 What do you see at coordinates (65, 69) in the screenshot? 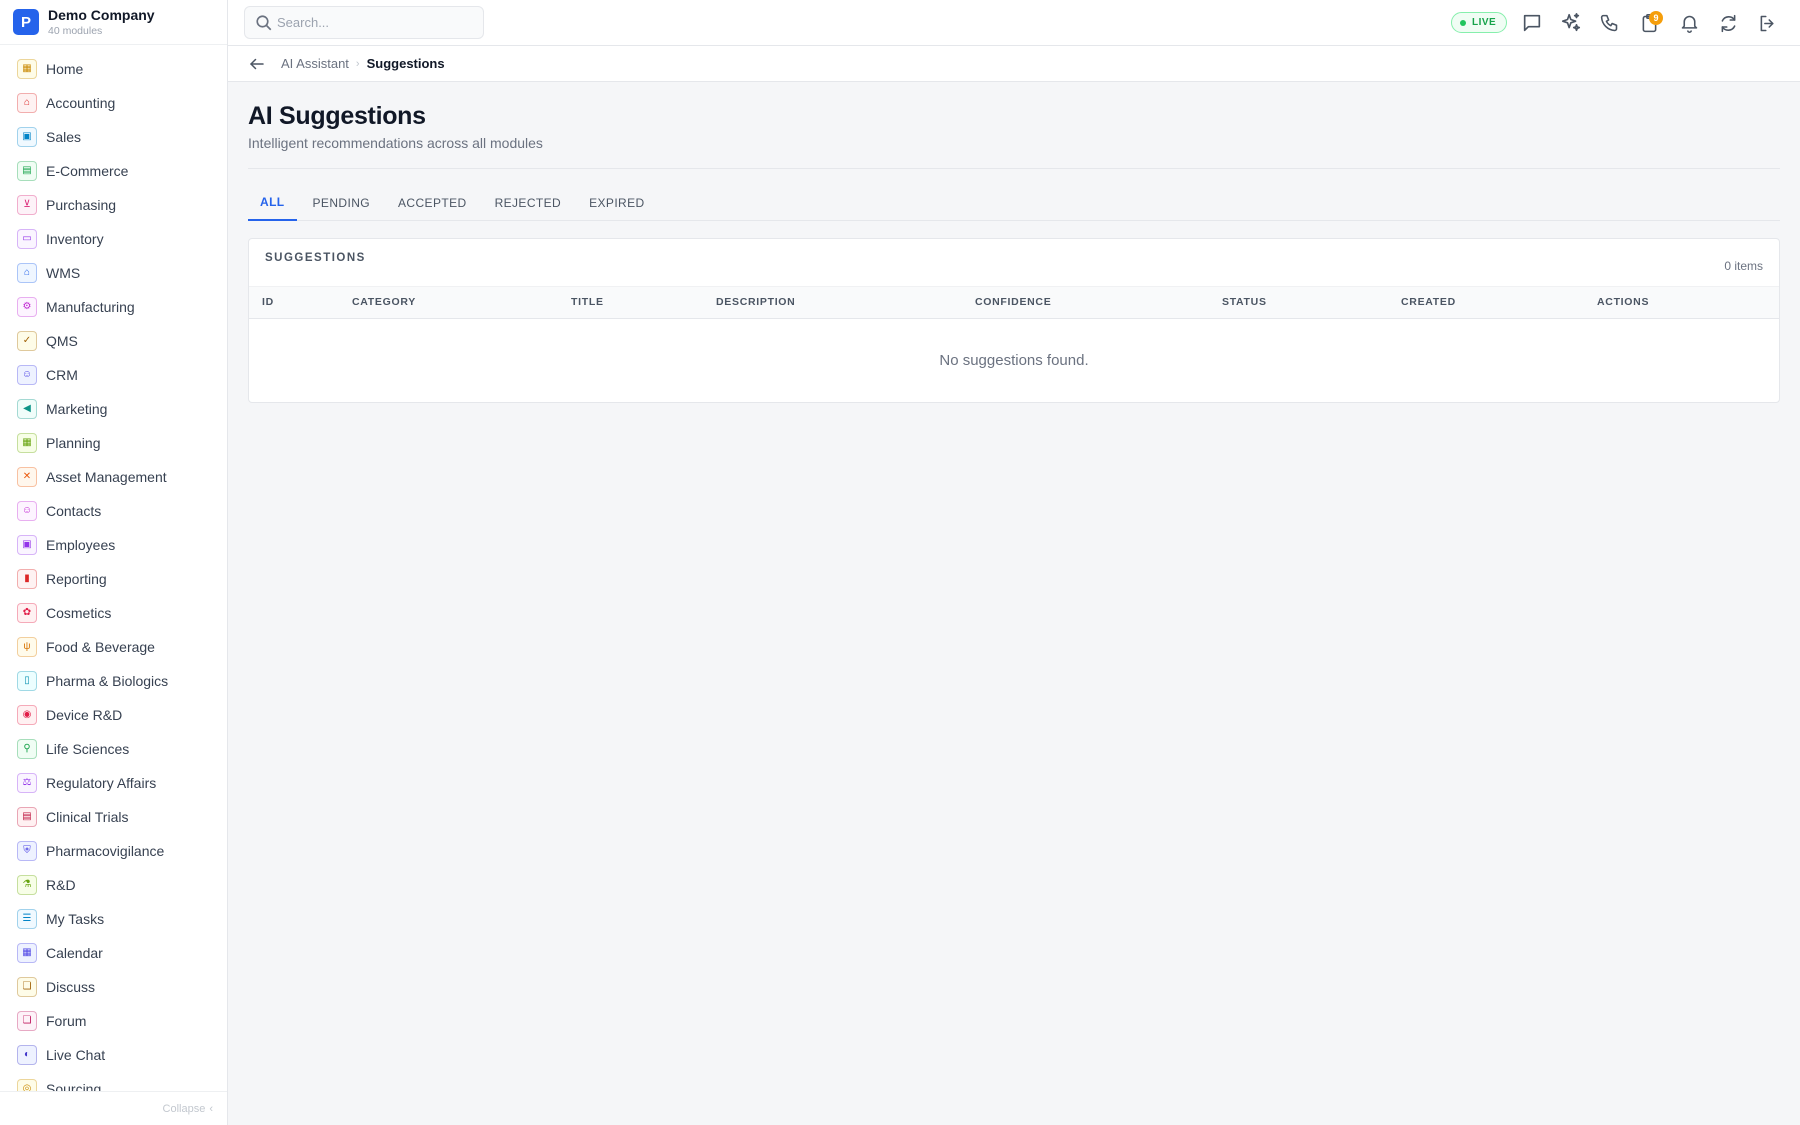
I see `sidebar-item-label: Home` at bounding box center [65, 69].